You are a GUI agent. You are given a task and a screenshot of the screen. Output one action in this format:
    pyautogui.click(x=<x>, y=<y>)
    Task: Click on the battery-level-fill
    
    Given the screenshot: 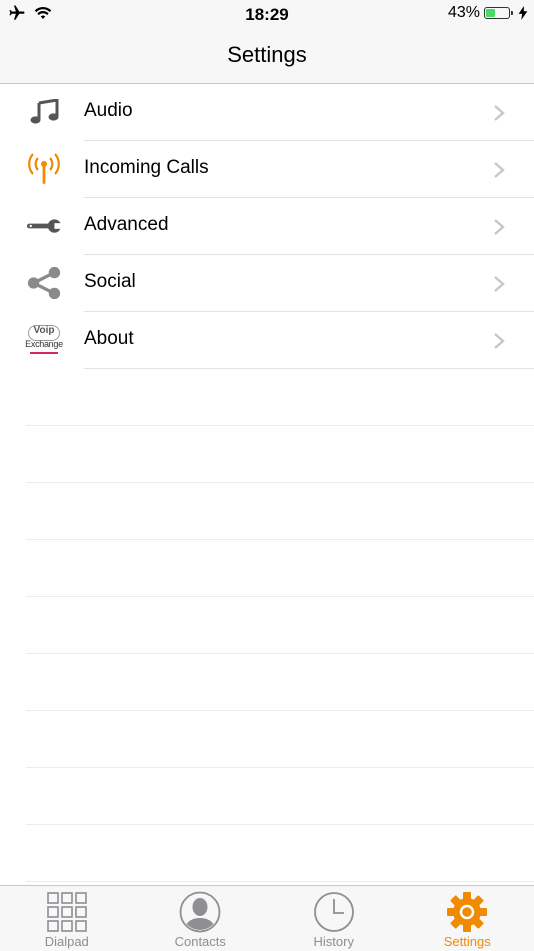 What is the action you would take?
    pyautogui.click(x=490, y=13)
    